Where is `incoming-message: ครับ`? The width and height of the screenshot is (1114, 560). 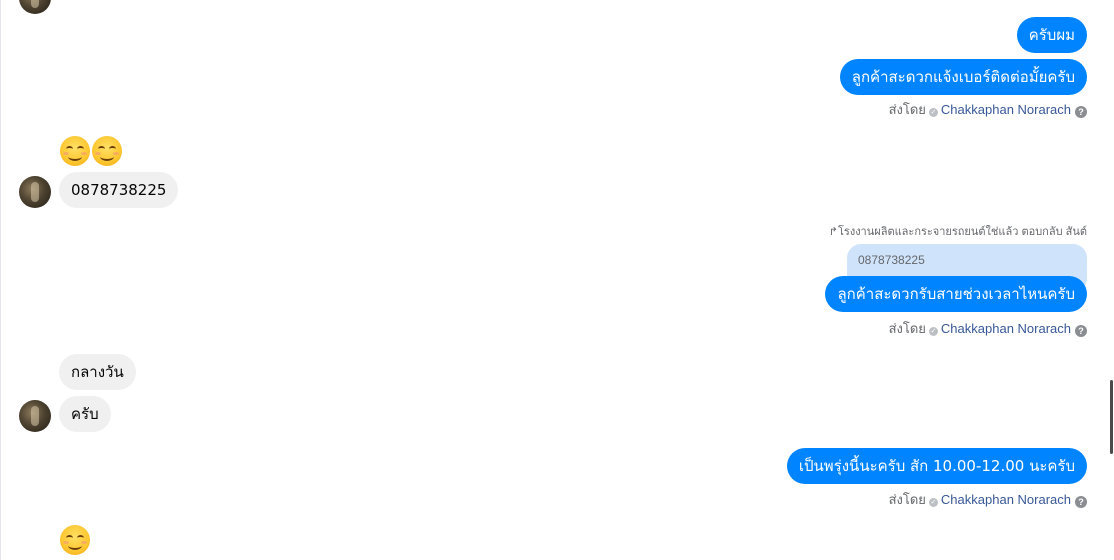 incoming-message: ครับ is located at coordinates (85, 414).